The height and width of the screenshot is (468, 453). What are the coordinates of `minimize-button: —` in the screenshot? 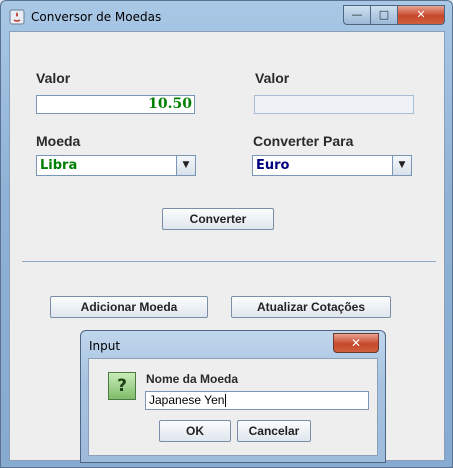 It's located at (357, 15).